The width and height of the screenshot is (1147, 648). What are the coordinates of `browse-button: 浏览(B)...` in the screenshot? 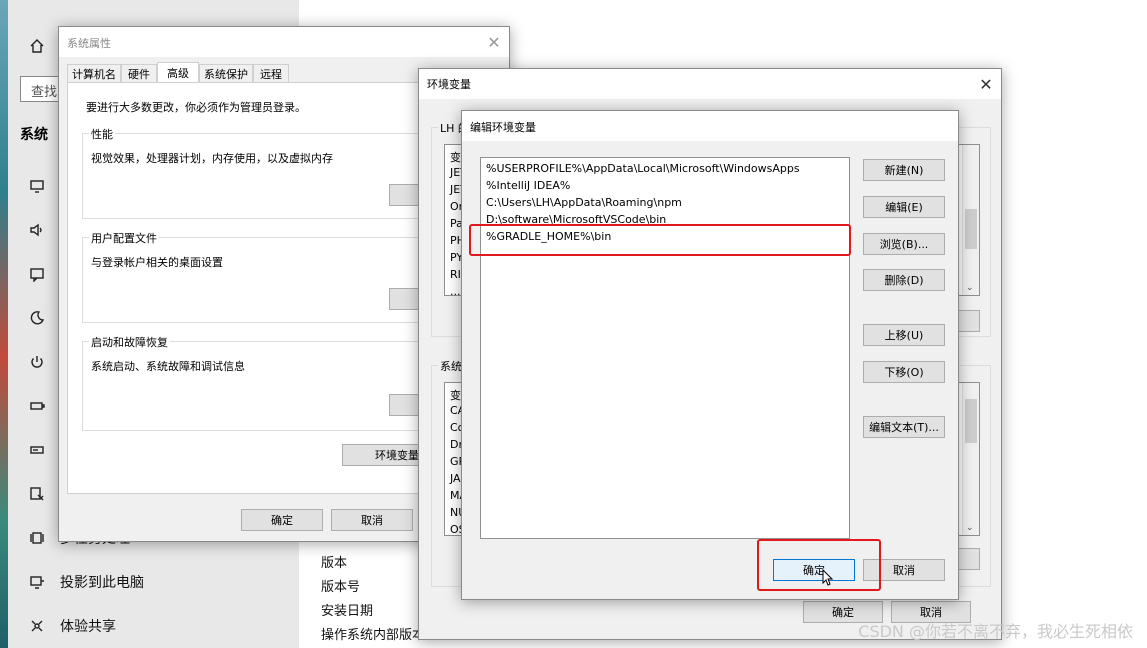 It's located at (904, 244).